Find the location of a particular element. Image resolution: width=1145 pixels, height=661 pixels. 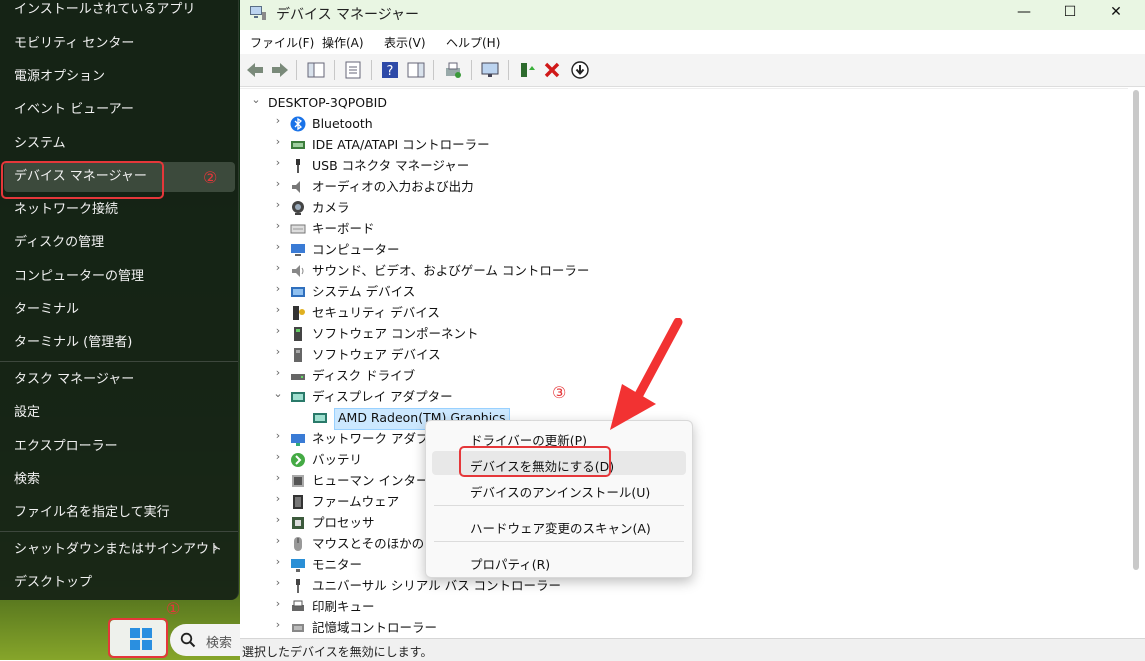

winx-item-search: 検索 is located at coordinates (27, 480).